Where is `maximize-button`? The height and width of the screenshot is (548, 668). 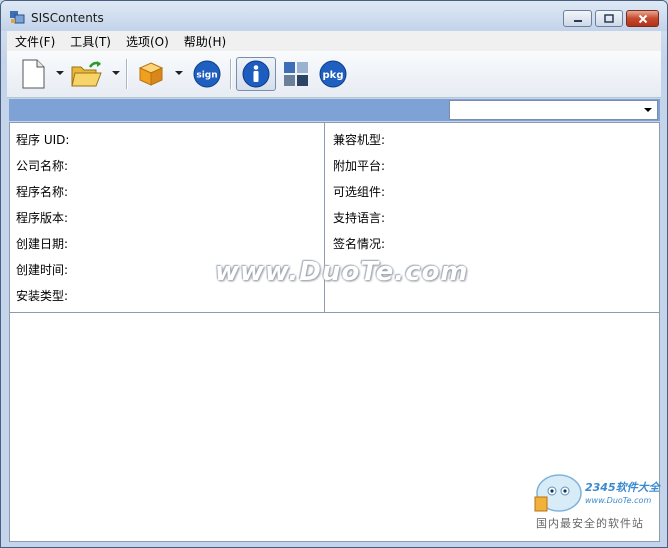
maximize-button is located at coordinates (609, 18).